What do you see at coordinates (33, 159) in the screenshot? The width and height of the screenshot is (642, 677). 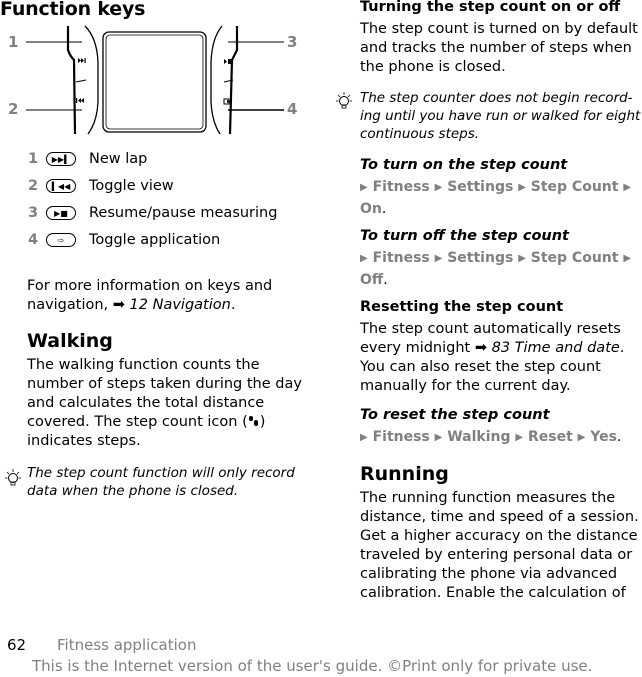 I see `key-number: 1` at bounding box center [33, 159].